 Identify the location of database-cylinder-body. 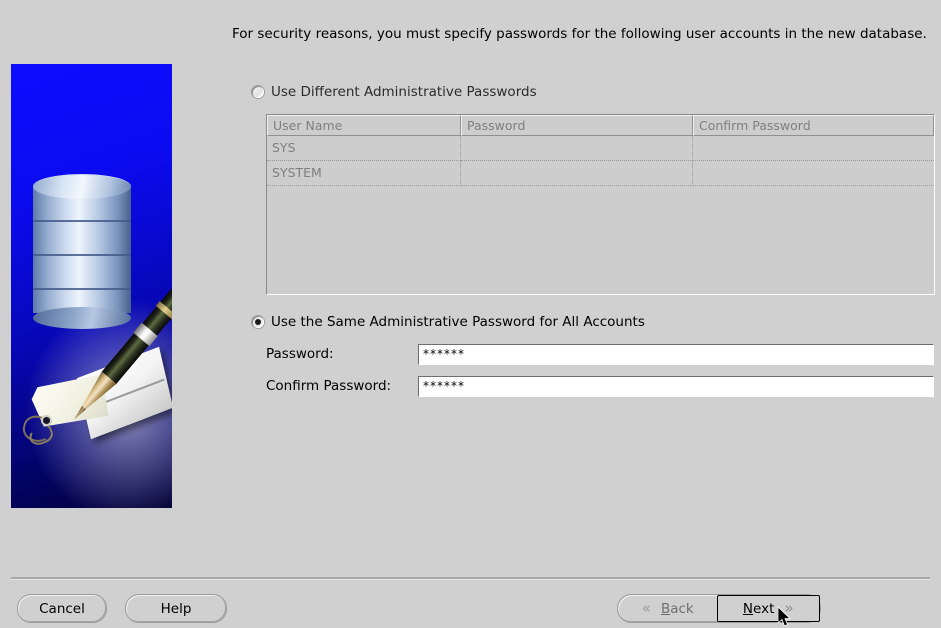
(82, 249).